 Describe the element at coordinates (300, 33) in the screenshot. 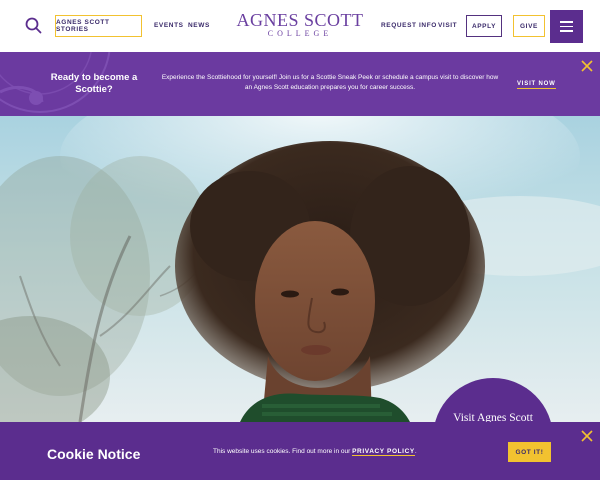

I see `logo-subtitle: COLLEGE` at that location.